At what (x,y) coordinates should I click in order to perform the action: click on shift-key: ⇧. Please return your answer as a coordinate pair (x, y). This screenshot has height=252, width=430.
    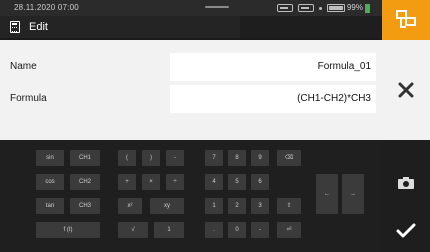
    Looking at the image, I should click on (289, 206).